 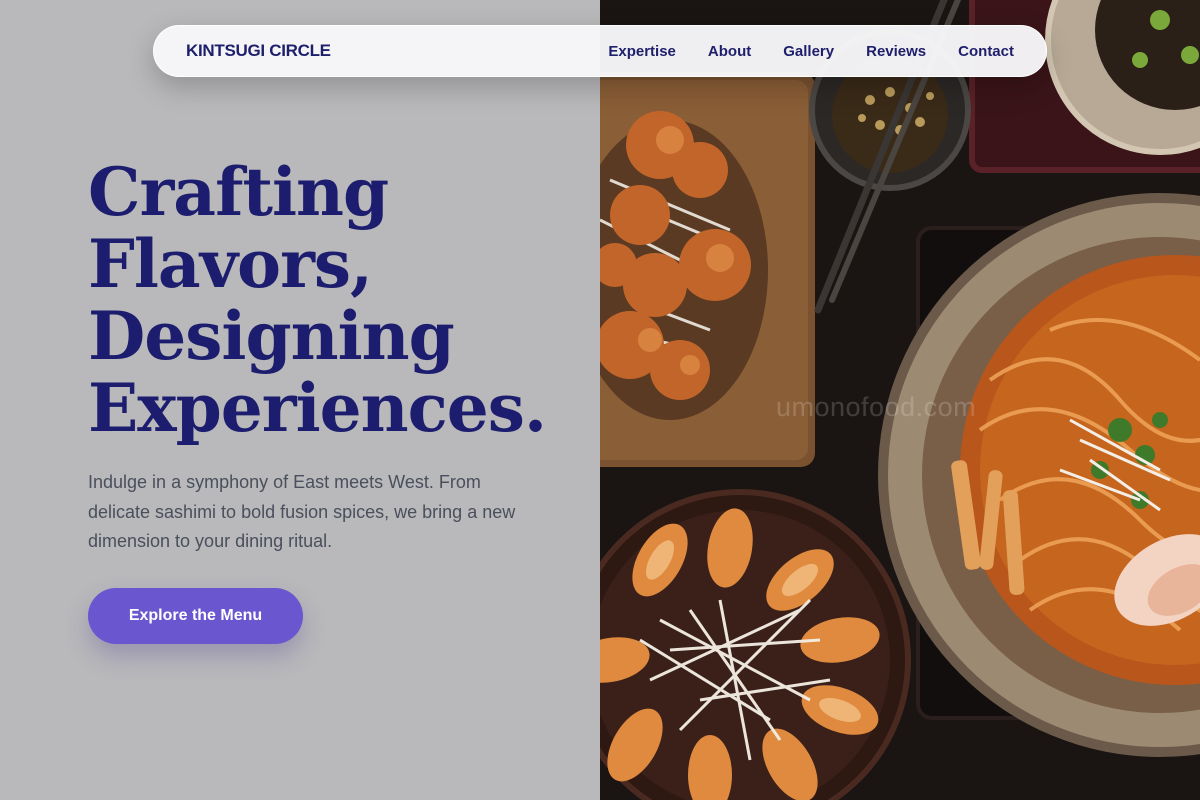 I want to click on hero-title-line-2: Flavors,, so click(x=230, y=264).